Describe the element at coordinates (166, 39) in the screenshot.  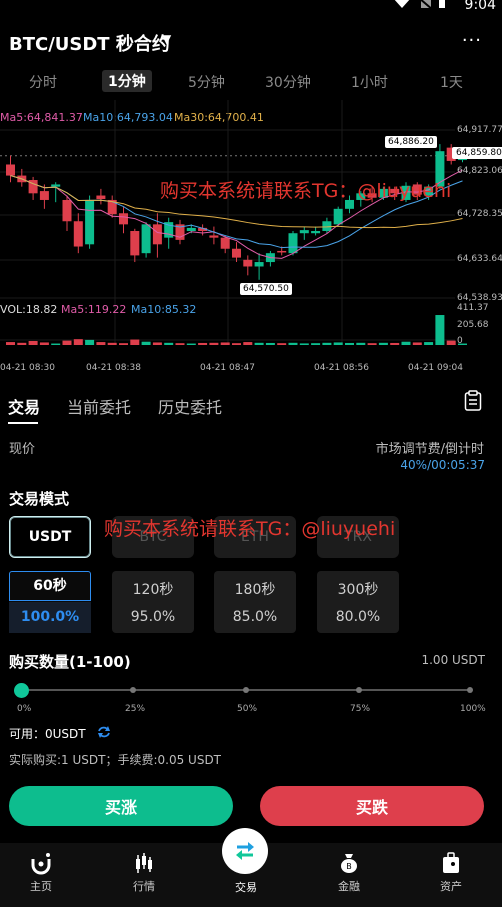
I see `dropdown-caret-icon: ▼` at that location.